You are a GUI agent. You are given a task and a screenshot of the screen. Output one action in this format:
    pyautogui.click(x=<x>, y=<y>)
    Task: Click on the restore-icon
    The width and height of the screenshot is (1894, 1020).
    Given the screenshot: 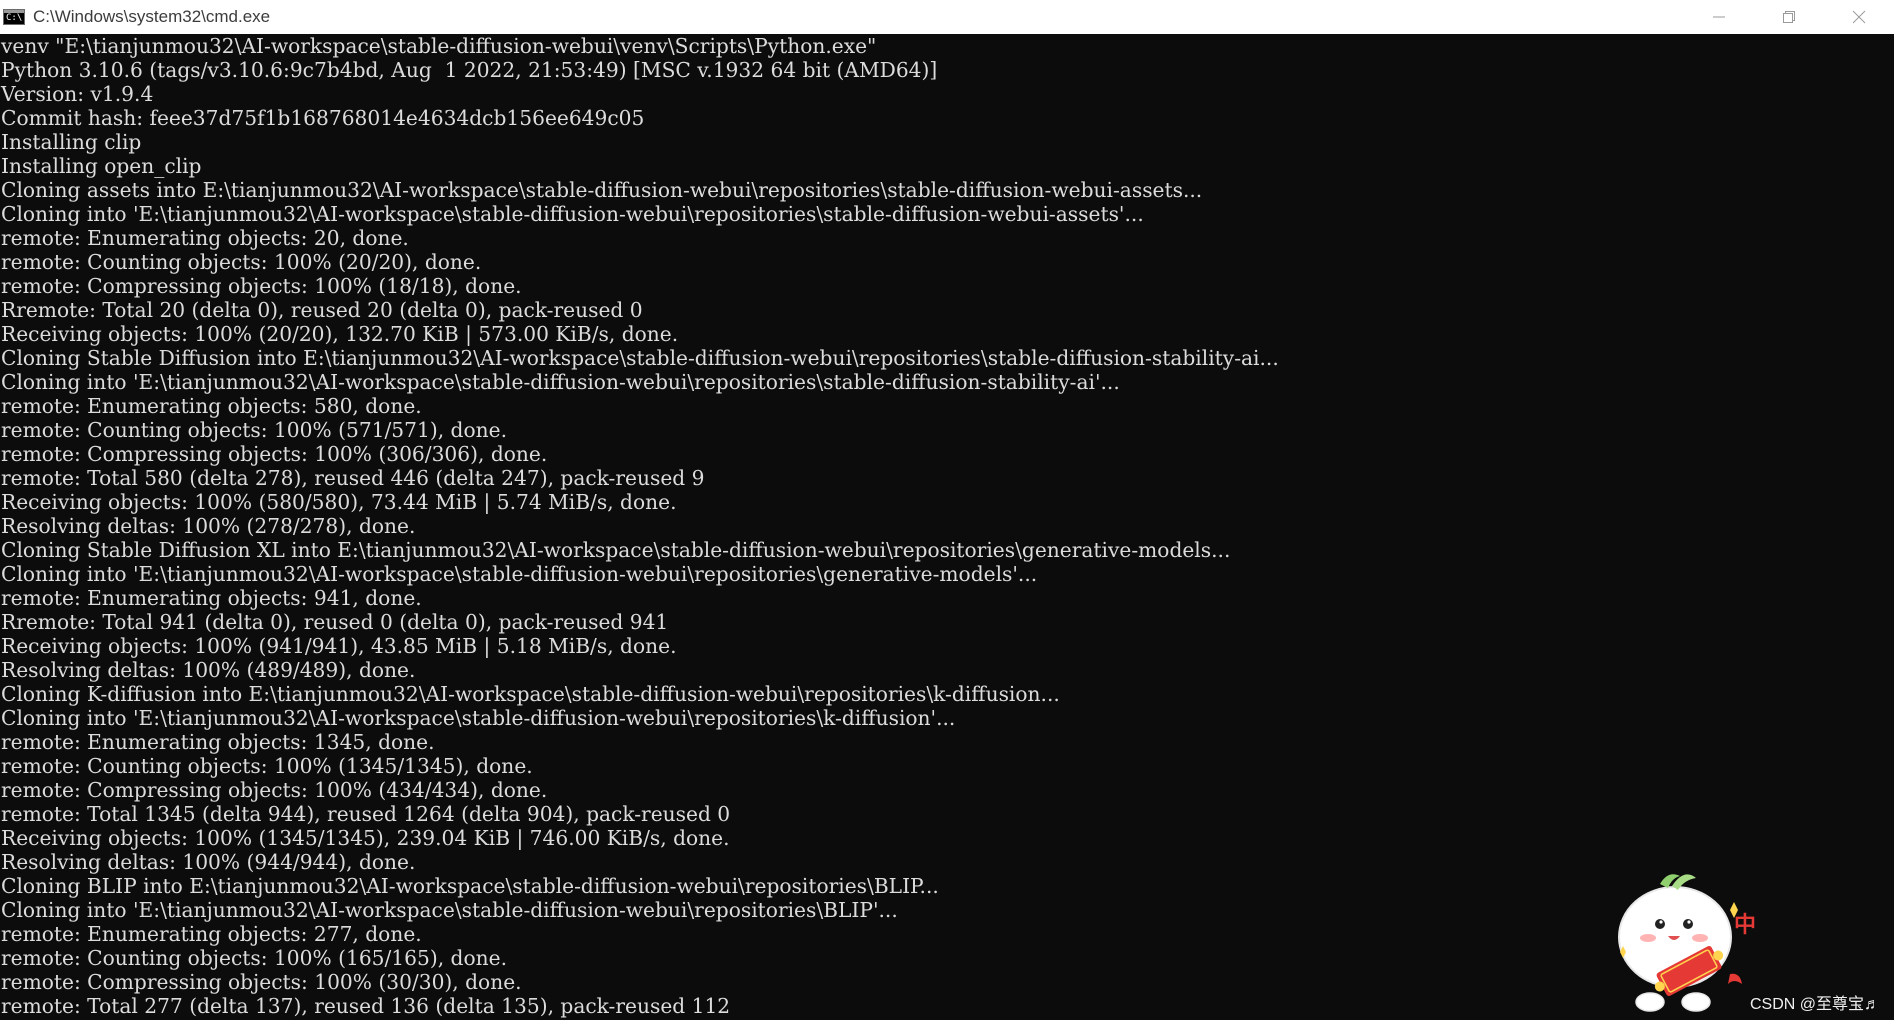 What is the action you would take?
    pyautogui.click(x=1789, y=17)
    